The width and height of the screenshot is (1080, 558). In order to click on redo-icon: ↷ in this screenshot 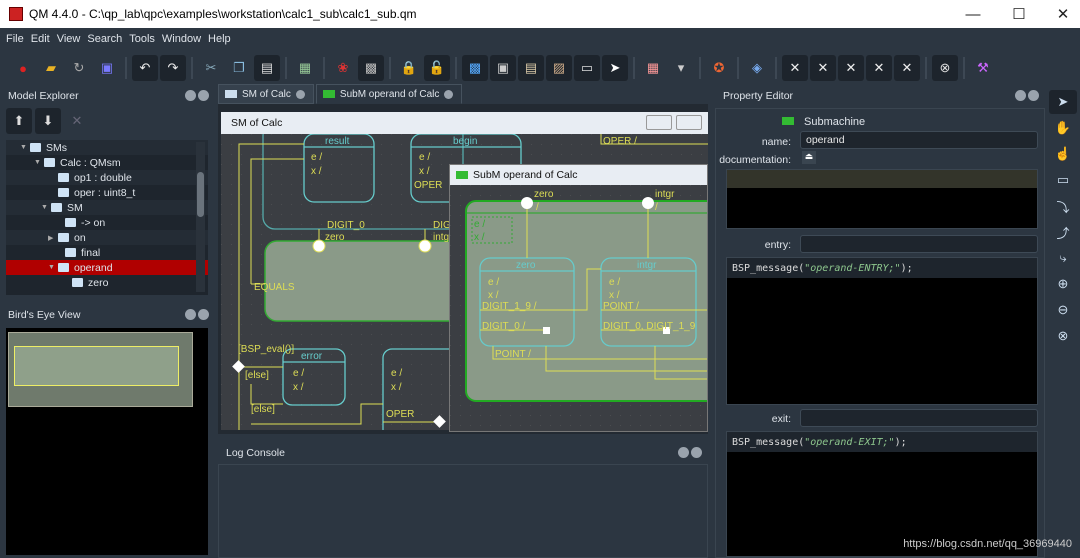, I will do `click(173, 68)`.